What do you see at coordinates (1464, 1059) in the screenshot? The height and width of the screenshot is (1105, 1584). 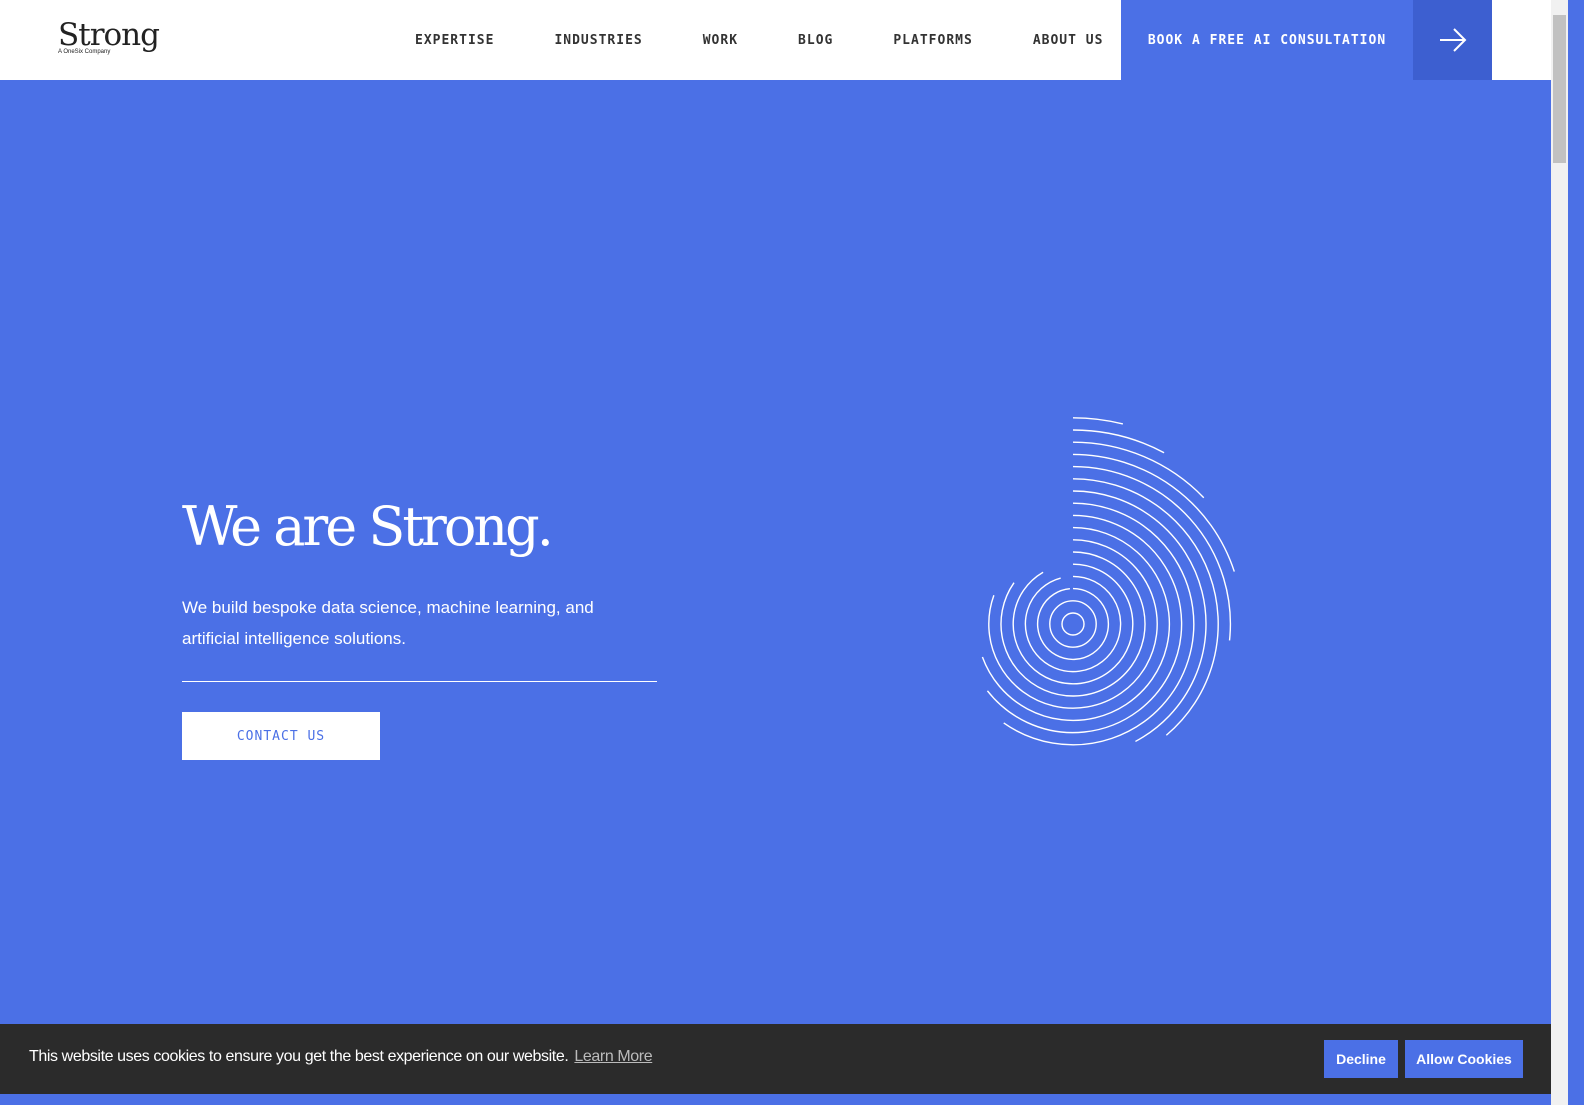 I see `allow-cookies-button: Allow Cookies` at bounding box center [1464, 1059].